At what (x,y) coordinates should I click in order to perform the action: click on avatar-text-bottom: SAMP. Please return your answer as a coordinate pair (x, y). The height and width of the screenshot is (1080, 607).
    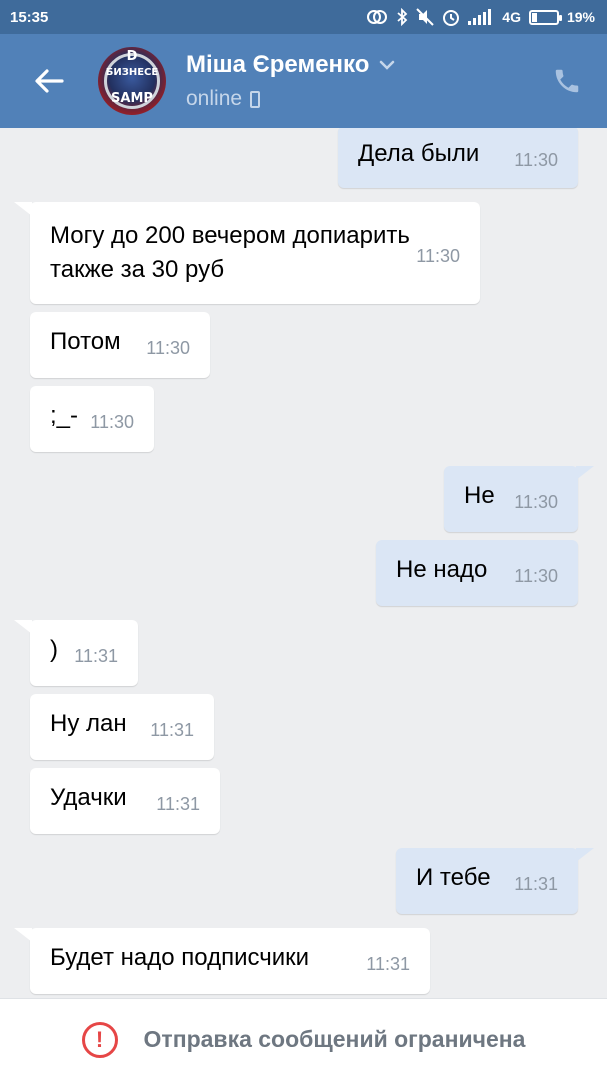
    Looking at the image, I should click on (132, 98).